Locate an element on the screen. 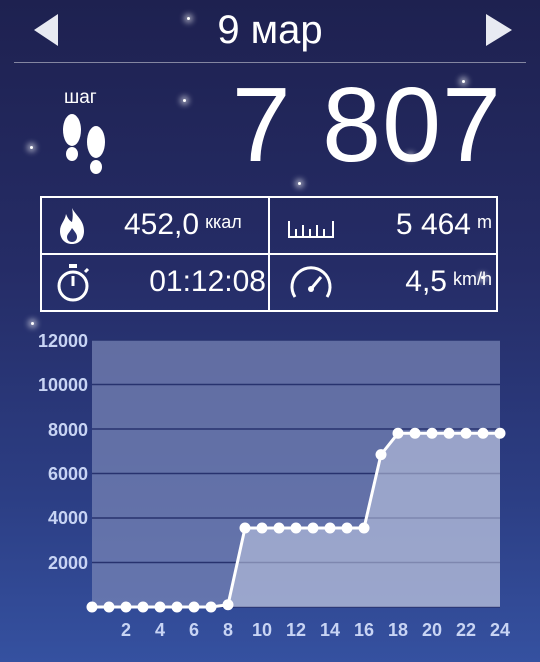 The width and height of the screenshot is (540, 662). x-tick-label: 20 is located at coordinates (432, 630).